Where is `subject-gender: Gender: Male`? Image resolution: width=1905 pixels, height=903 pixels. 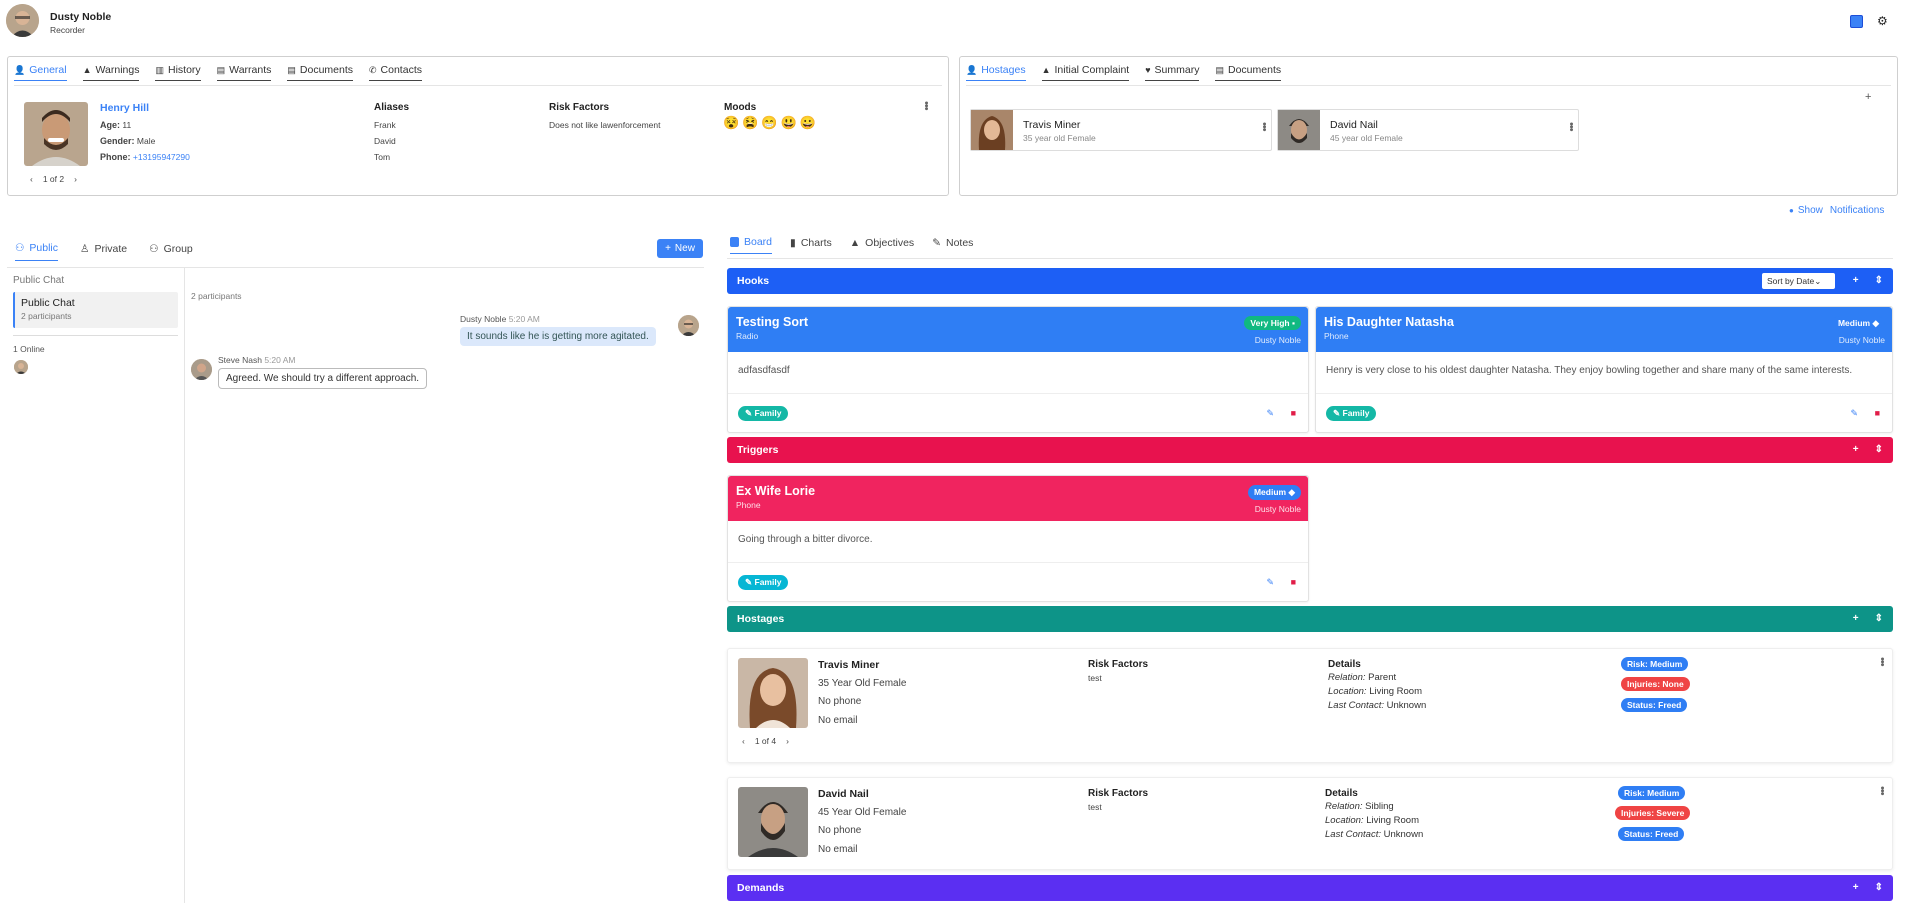
subject-gender: Gender: Male is located at coordinates (128, 141).